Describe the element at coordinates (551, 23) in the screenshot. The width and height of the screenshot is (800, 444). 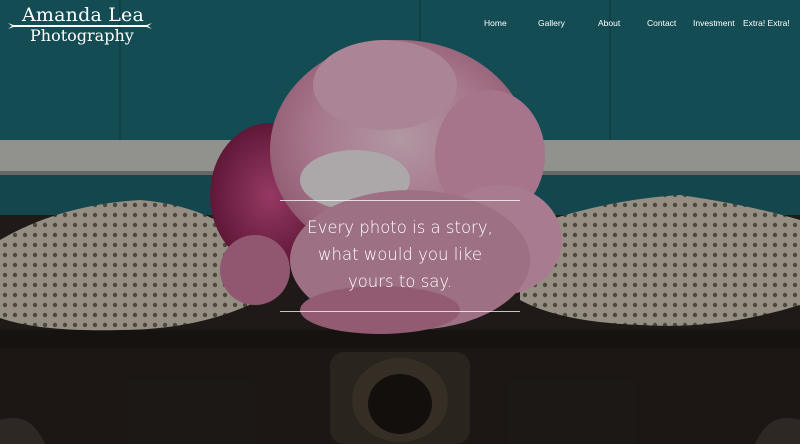
I see `nav-item-gallery: Gallery` at that location.